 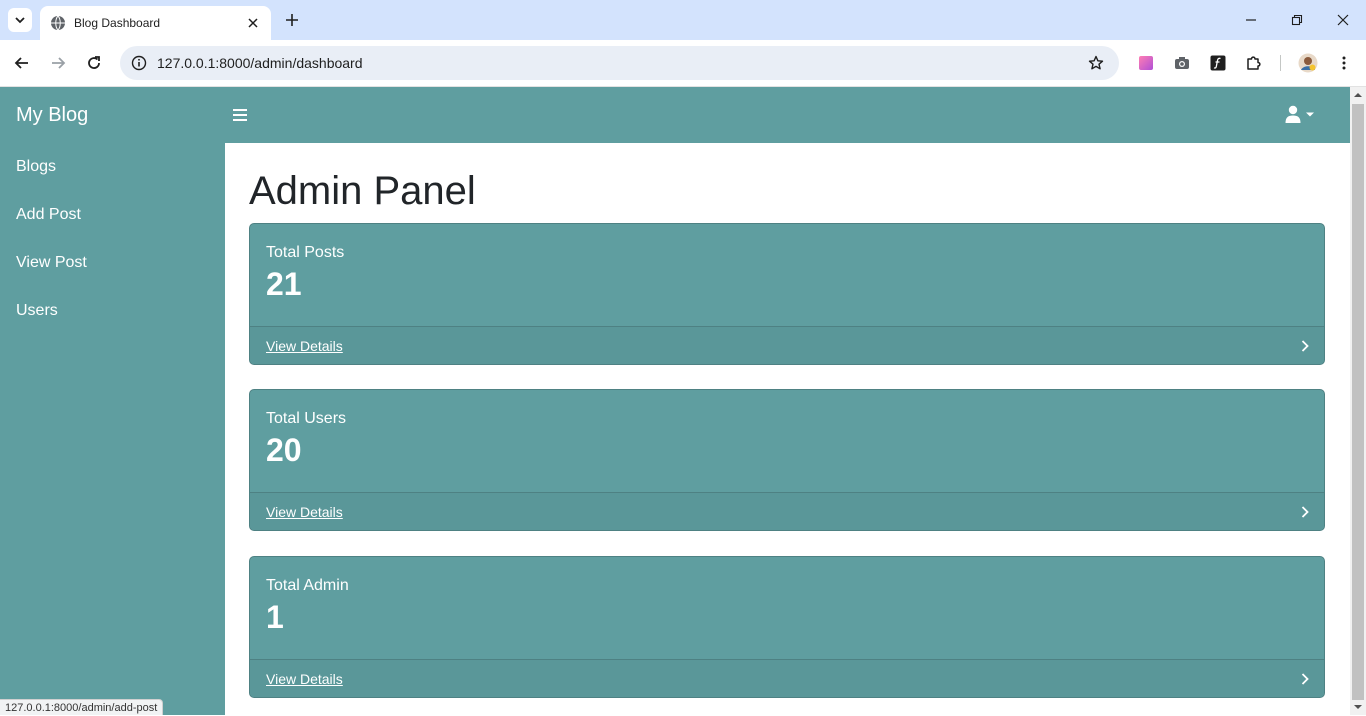 What do you see at coordinates (117, 23) in the screenshot?
I see `tab-title: Blog Dashboard` at bounding box center [117, 23].